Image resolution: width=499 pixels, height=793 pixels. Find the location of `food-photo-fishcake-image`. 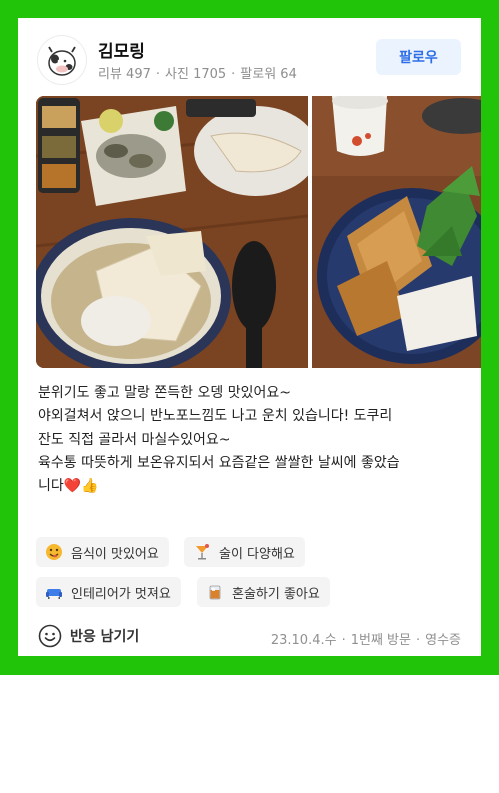

food-photo-fishcake-image is located at coordinates (396, 232).